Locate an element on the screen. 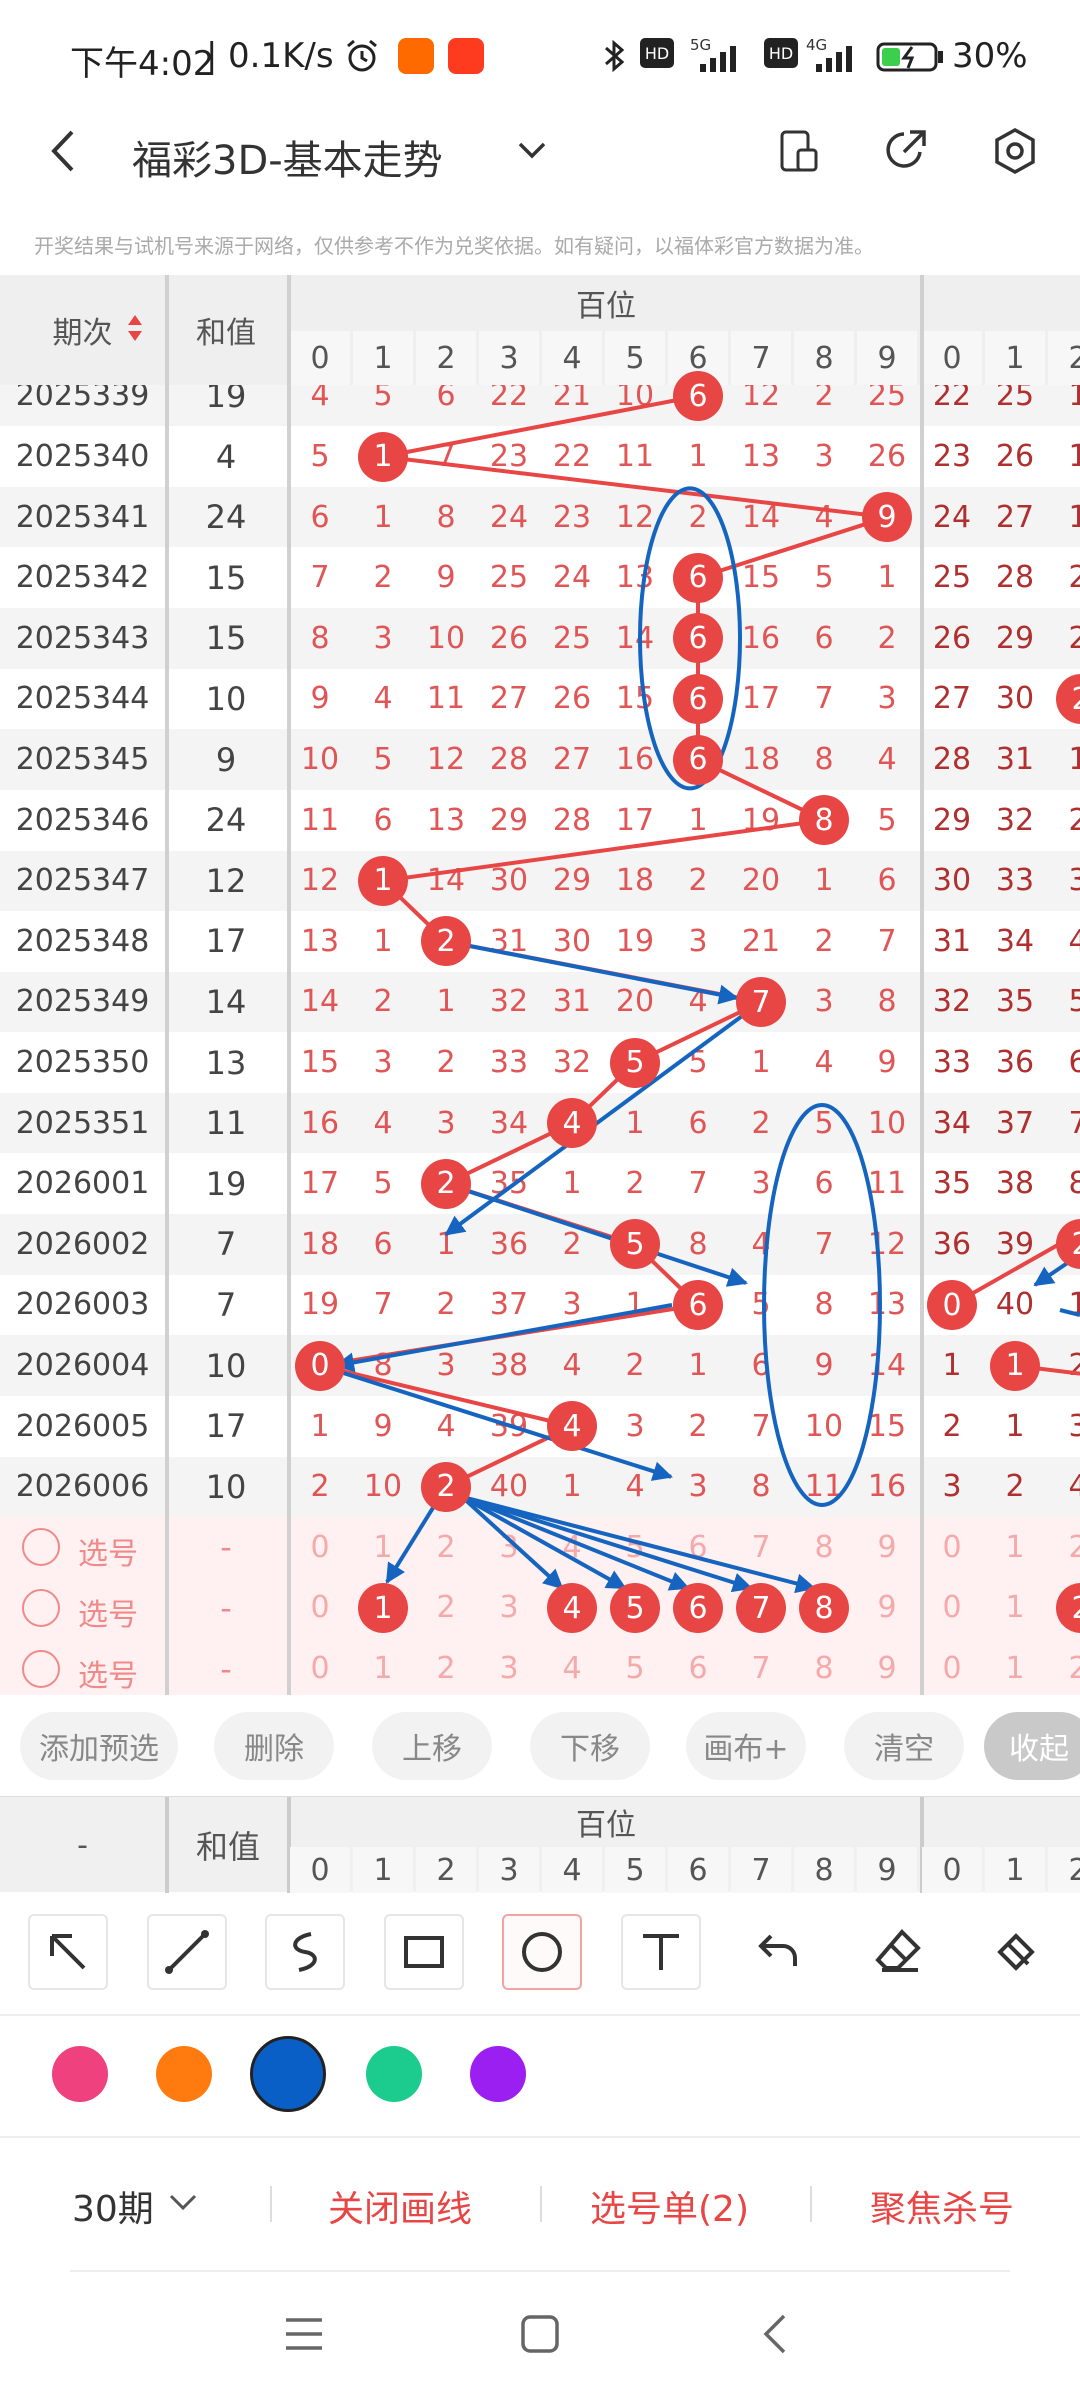 The height and width of the screenshot is (2400, 1080). undo-icon is located at coordinates (777, 1950).